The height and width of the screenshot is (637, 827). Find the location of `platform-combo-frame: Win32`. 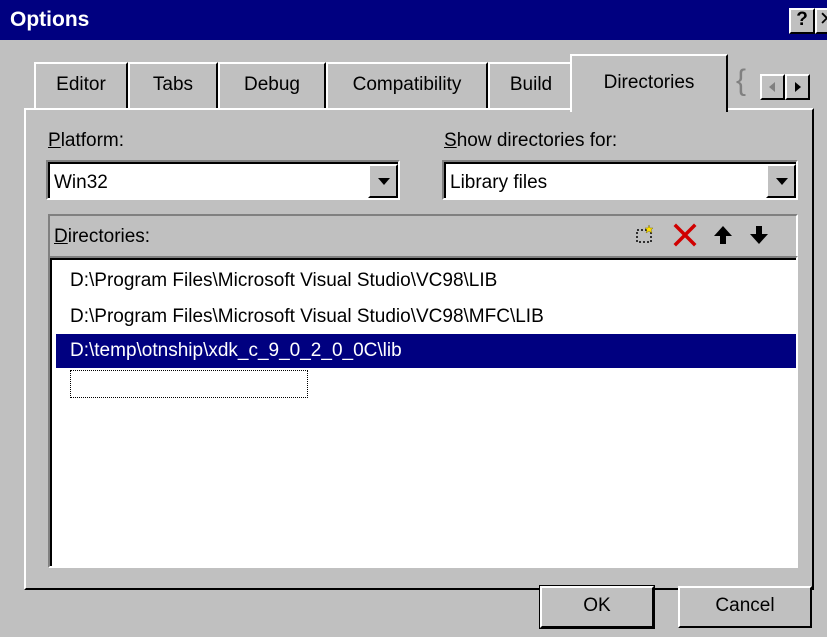

platform-combo-frame: Win32 is located at coordinates (223, 180).